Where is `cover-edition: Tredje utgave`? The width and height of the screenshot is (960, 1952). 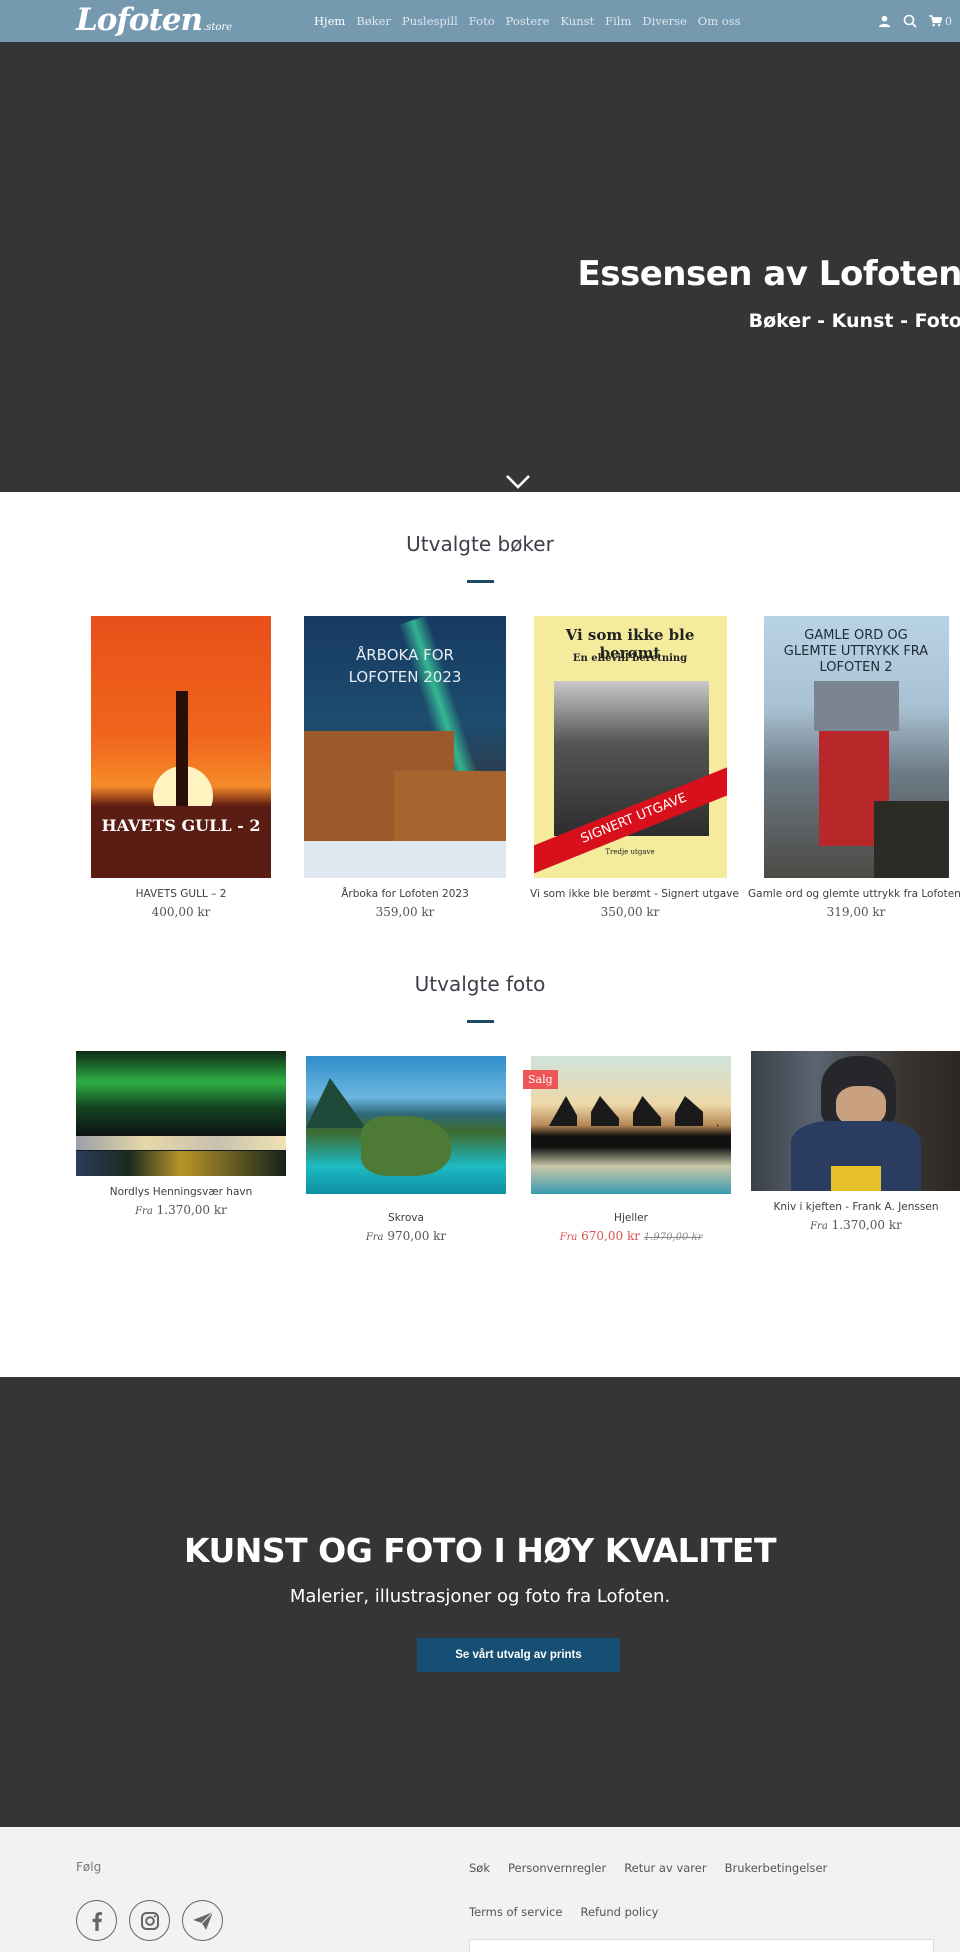
cover-edition: Tredje utgave is located at coordinates (630, 852).